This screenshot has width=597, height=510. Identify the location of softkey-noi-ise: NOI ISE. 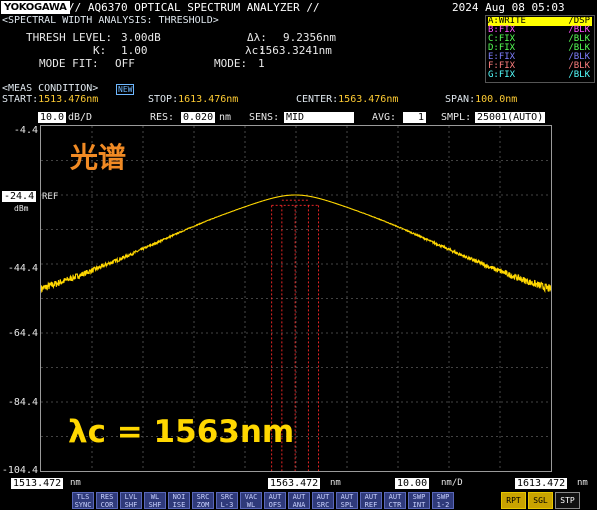
(179, 500).